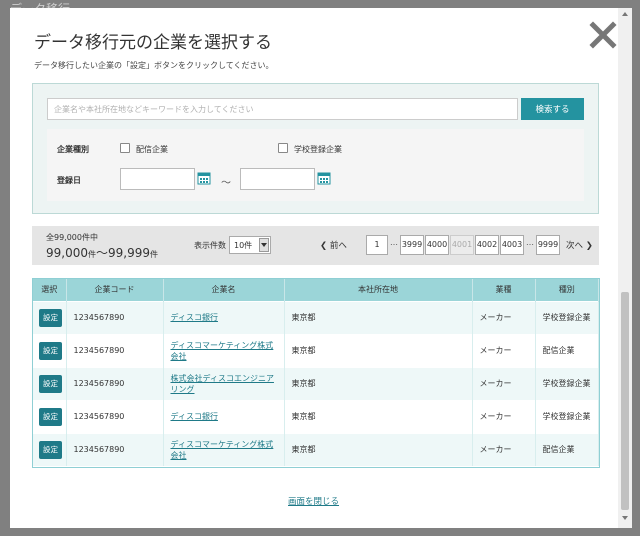 The height and width of the screenshot is (536, 640). I want to click on next-page-link: 次へ ❯, so click(579, 245).